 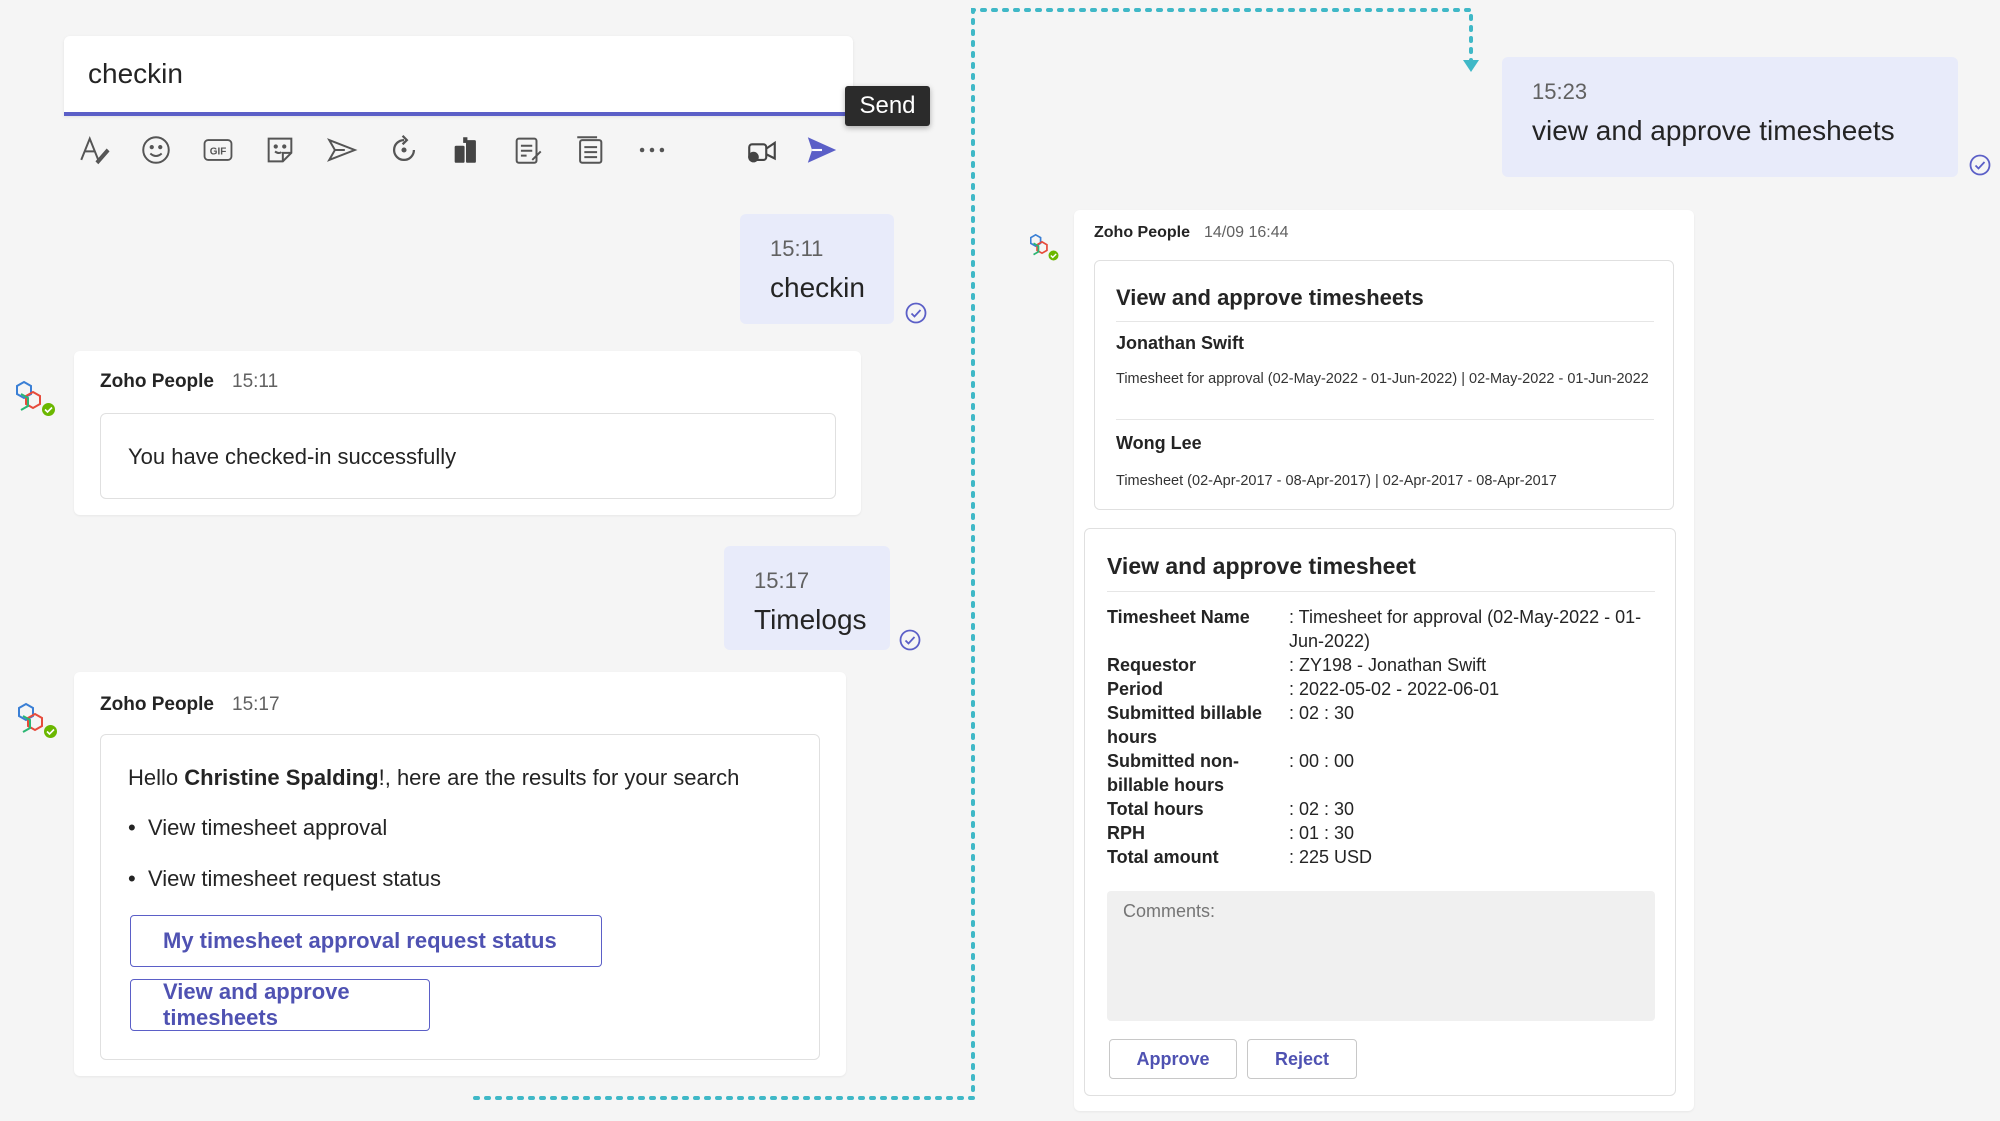 I want to click on greeting-prefix: Hello, so click(x=156, y=777).